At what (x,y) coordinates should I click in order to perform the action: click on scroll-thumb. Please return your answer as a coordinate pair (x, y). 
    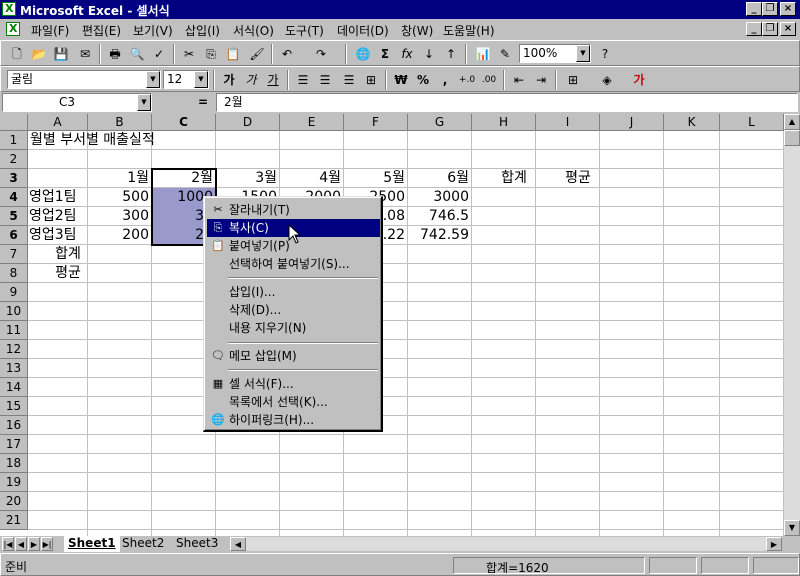
    Looking at the image, I should click on (792, 138).